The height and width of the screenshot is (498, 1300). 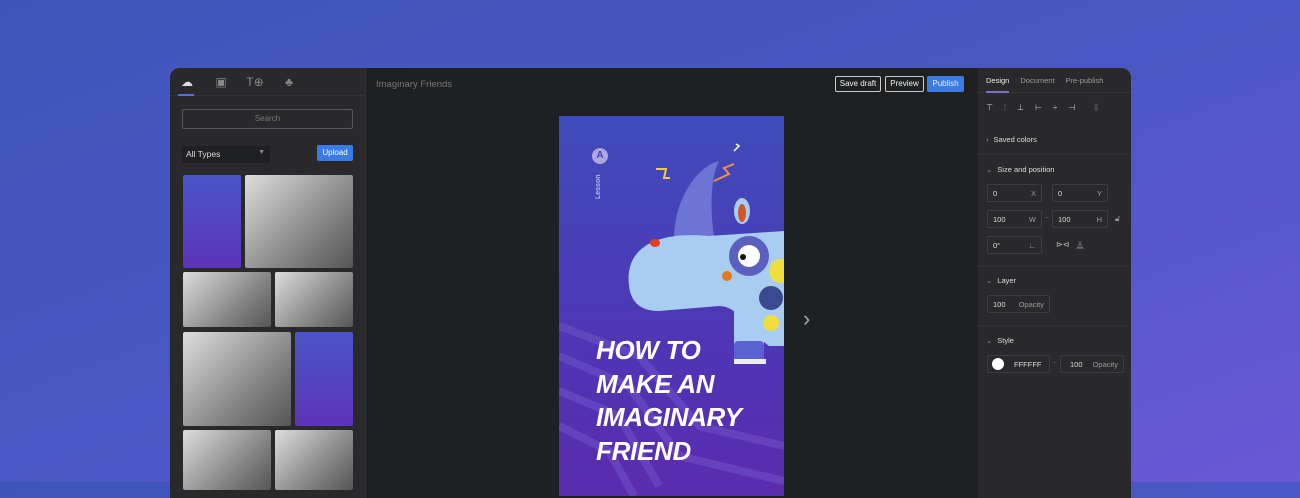 I want to click on document-title: Imaginary Friends, so click(x=414, y=84).